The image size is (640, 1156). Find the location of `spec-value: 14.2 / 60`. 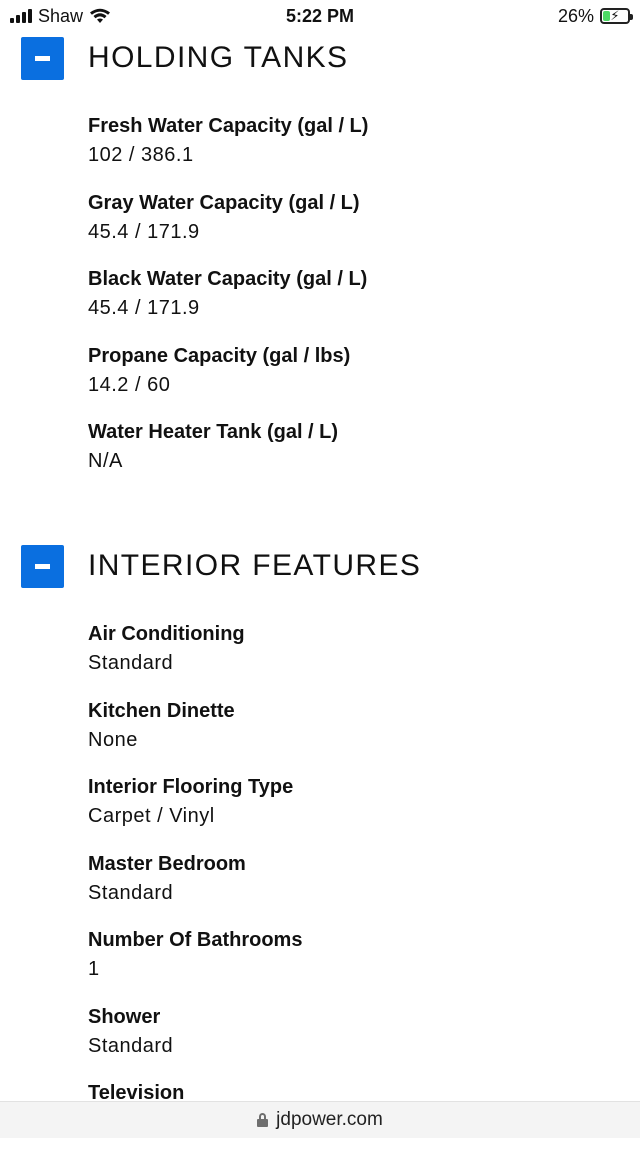

spec-value: 14.2 / 60 is located at coordinates (228, 385).